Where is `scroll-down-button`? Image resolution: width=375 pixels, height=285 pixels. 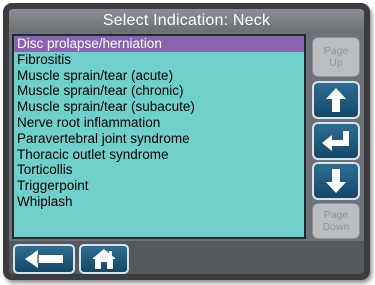 scroll-down-button is located at coordinates (336, 181).